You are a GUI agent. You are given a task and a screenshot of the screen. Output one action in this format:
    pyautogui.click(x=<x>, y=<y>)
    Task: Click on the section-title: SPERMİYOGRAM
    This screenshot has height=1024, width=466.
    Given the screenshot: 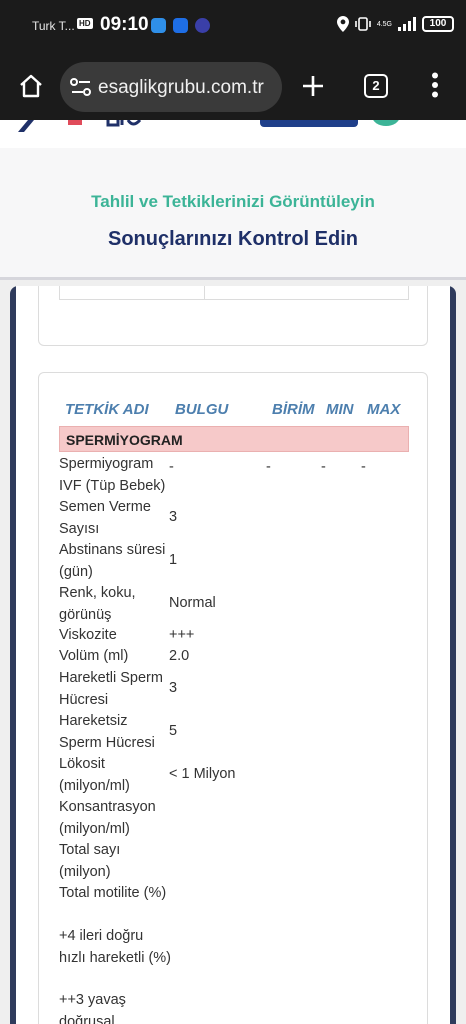 What is the action you would take?
    pyautogui.click(x=124, y=440)
    